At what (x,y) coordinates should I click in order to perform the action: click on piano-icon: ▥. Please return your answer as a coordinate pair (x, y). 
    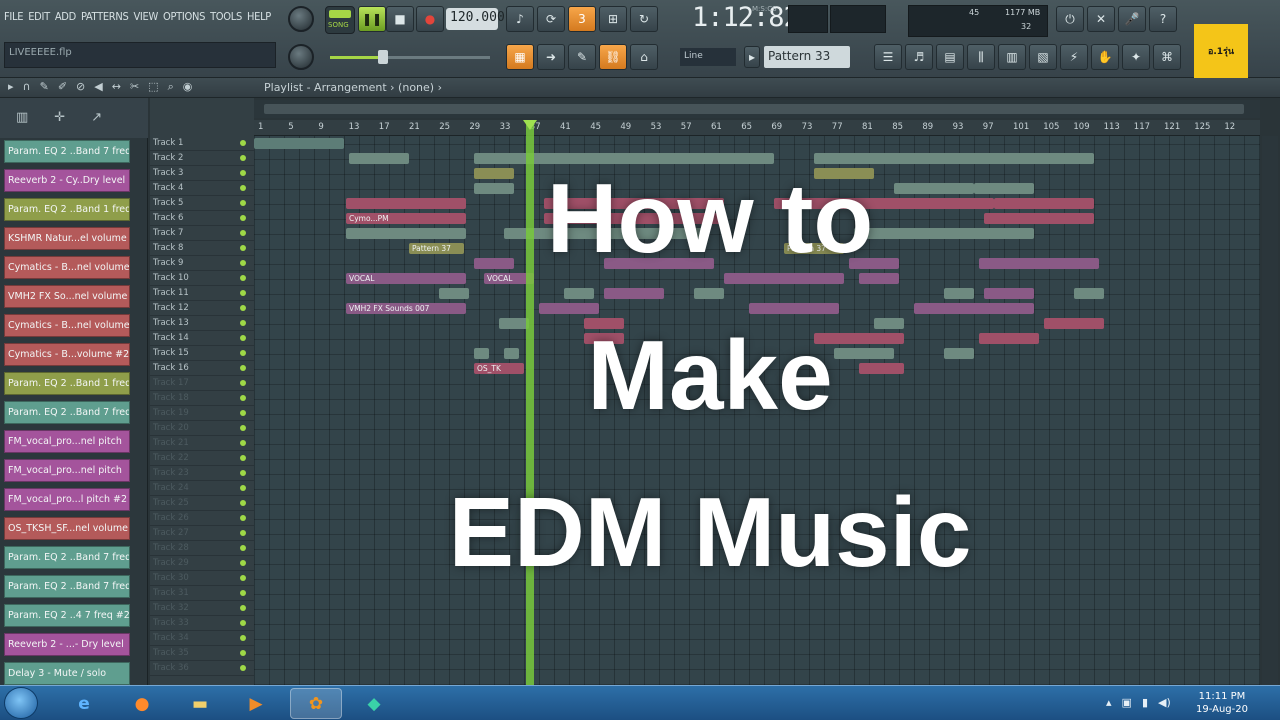
    Looking at the image, I should click on (22, 118).